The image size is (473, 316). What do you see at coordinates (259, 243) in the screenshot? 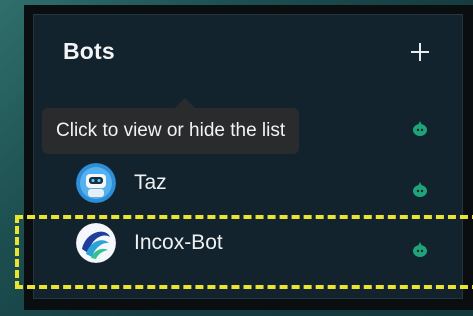
I see `bot-list-item-incox-bot: Incox-Bot` at bounding box center [259, 243].